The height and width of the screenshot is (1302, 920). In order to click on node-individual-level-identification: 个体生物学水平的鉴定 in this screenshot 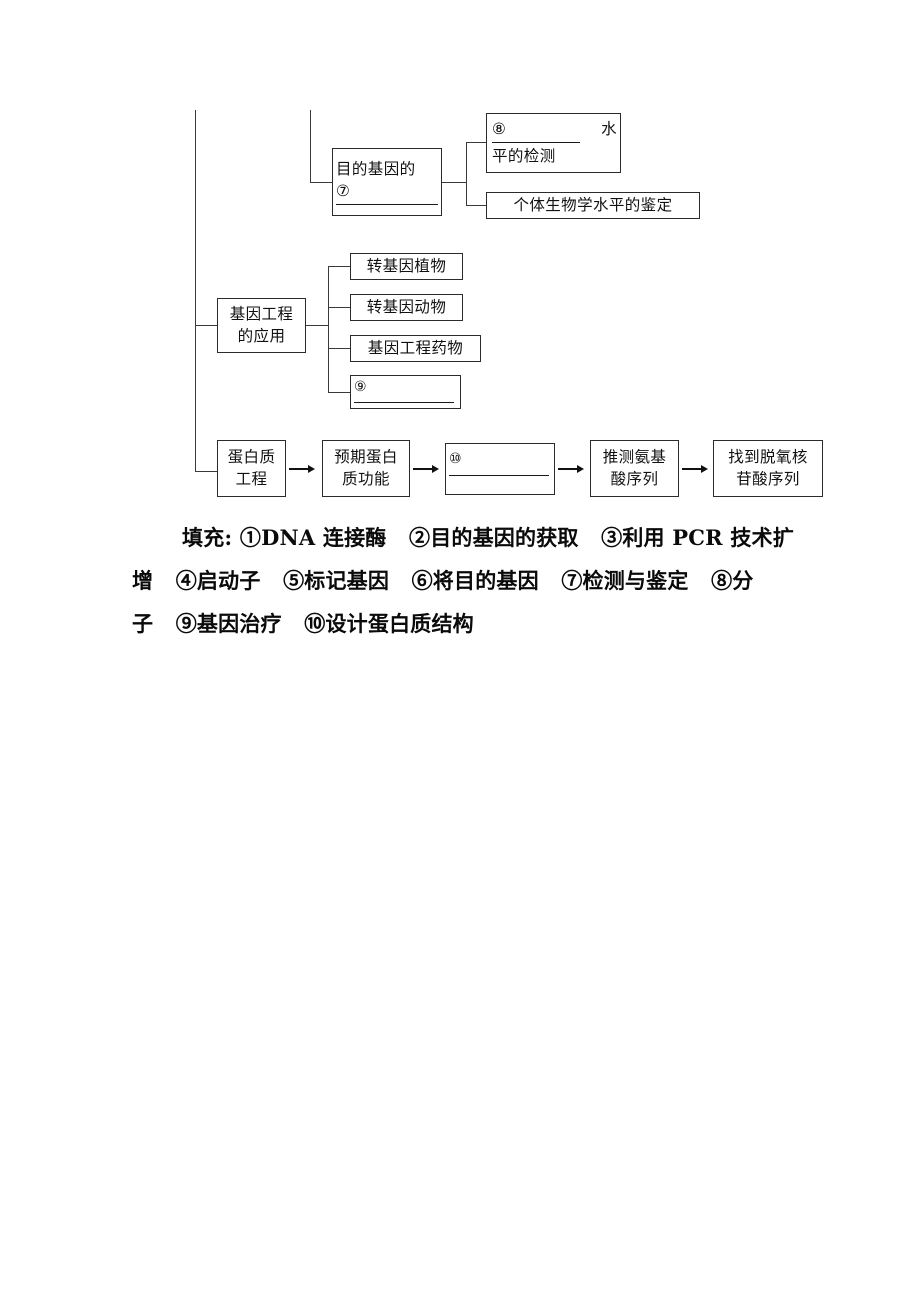, I will do `click(593, 205)`.